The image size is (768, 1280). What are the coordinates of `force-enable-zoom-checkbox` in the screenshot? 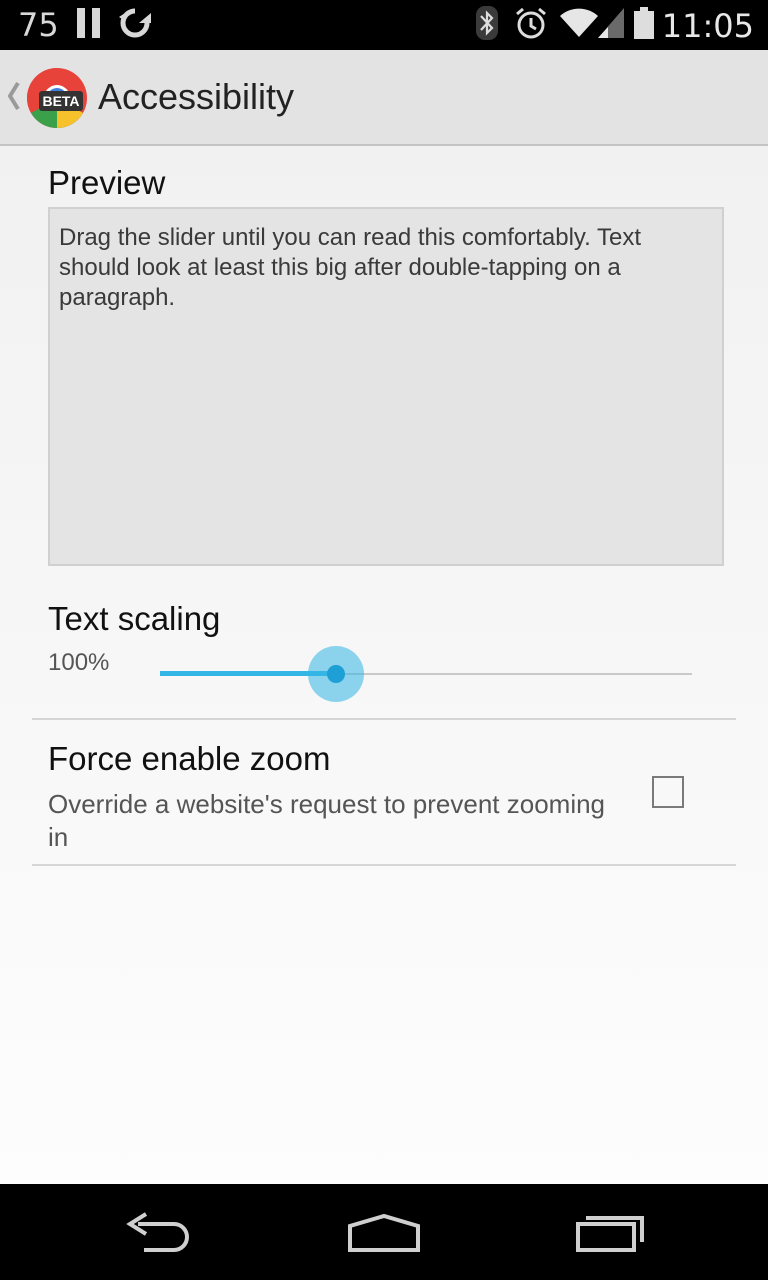 It's located at (668, 792).